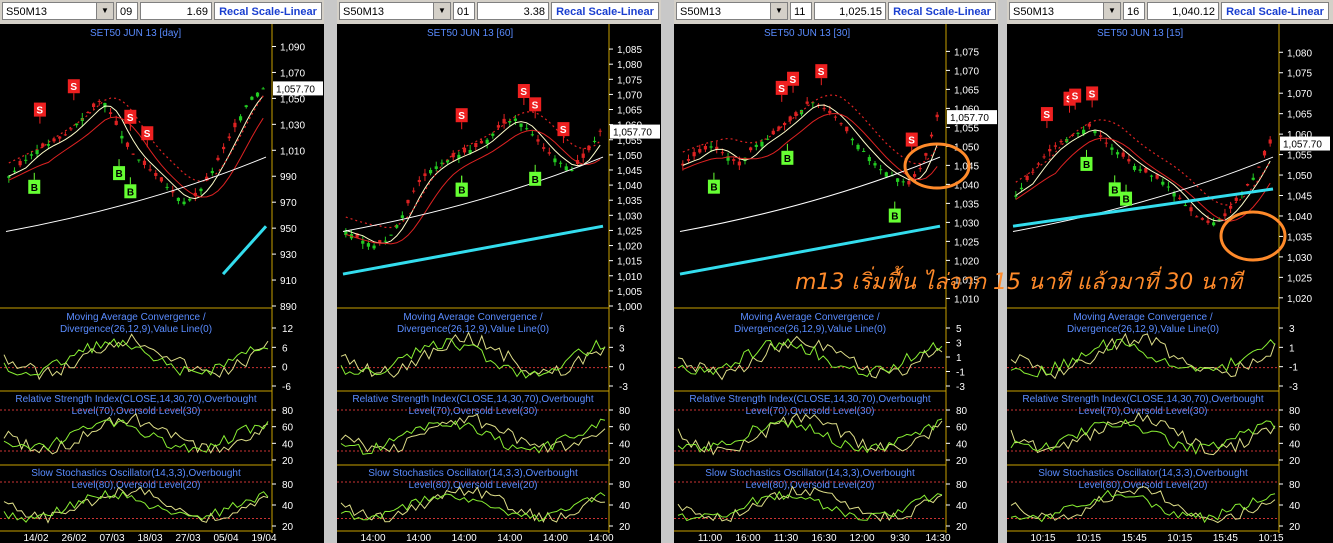  Describe the element at coordinates (629, 292) in the screenshot. I see `price-tick-label: 1,005` at that location.